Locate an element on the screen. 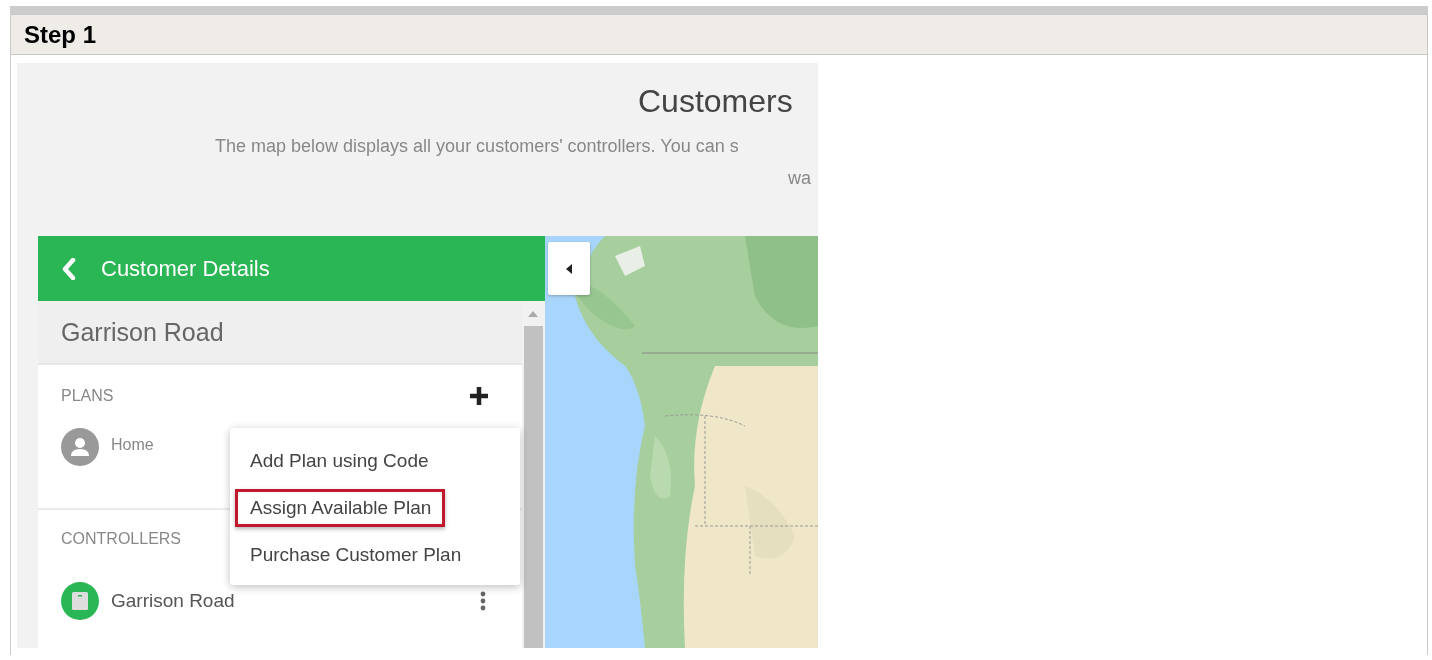  panel-title: Customer Details is located at coordinates (185, 268).